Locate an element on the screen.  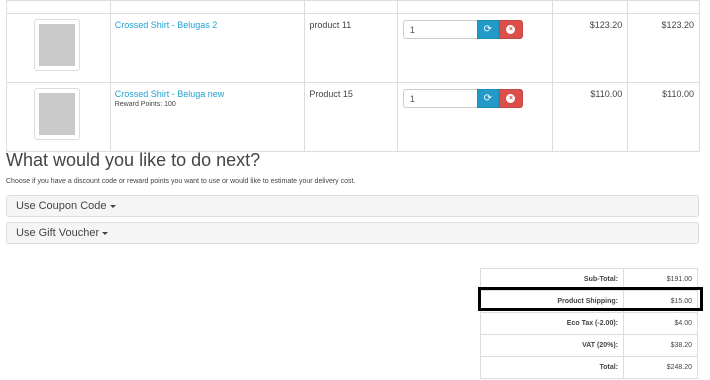
voucher-panel-toggle: Use Gift Voucher is located at coordinates (352, 233).